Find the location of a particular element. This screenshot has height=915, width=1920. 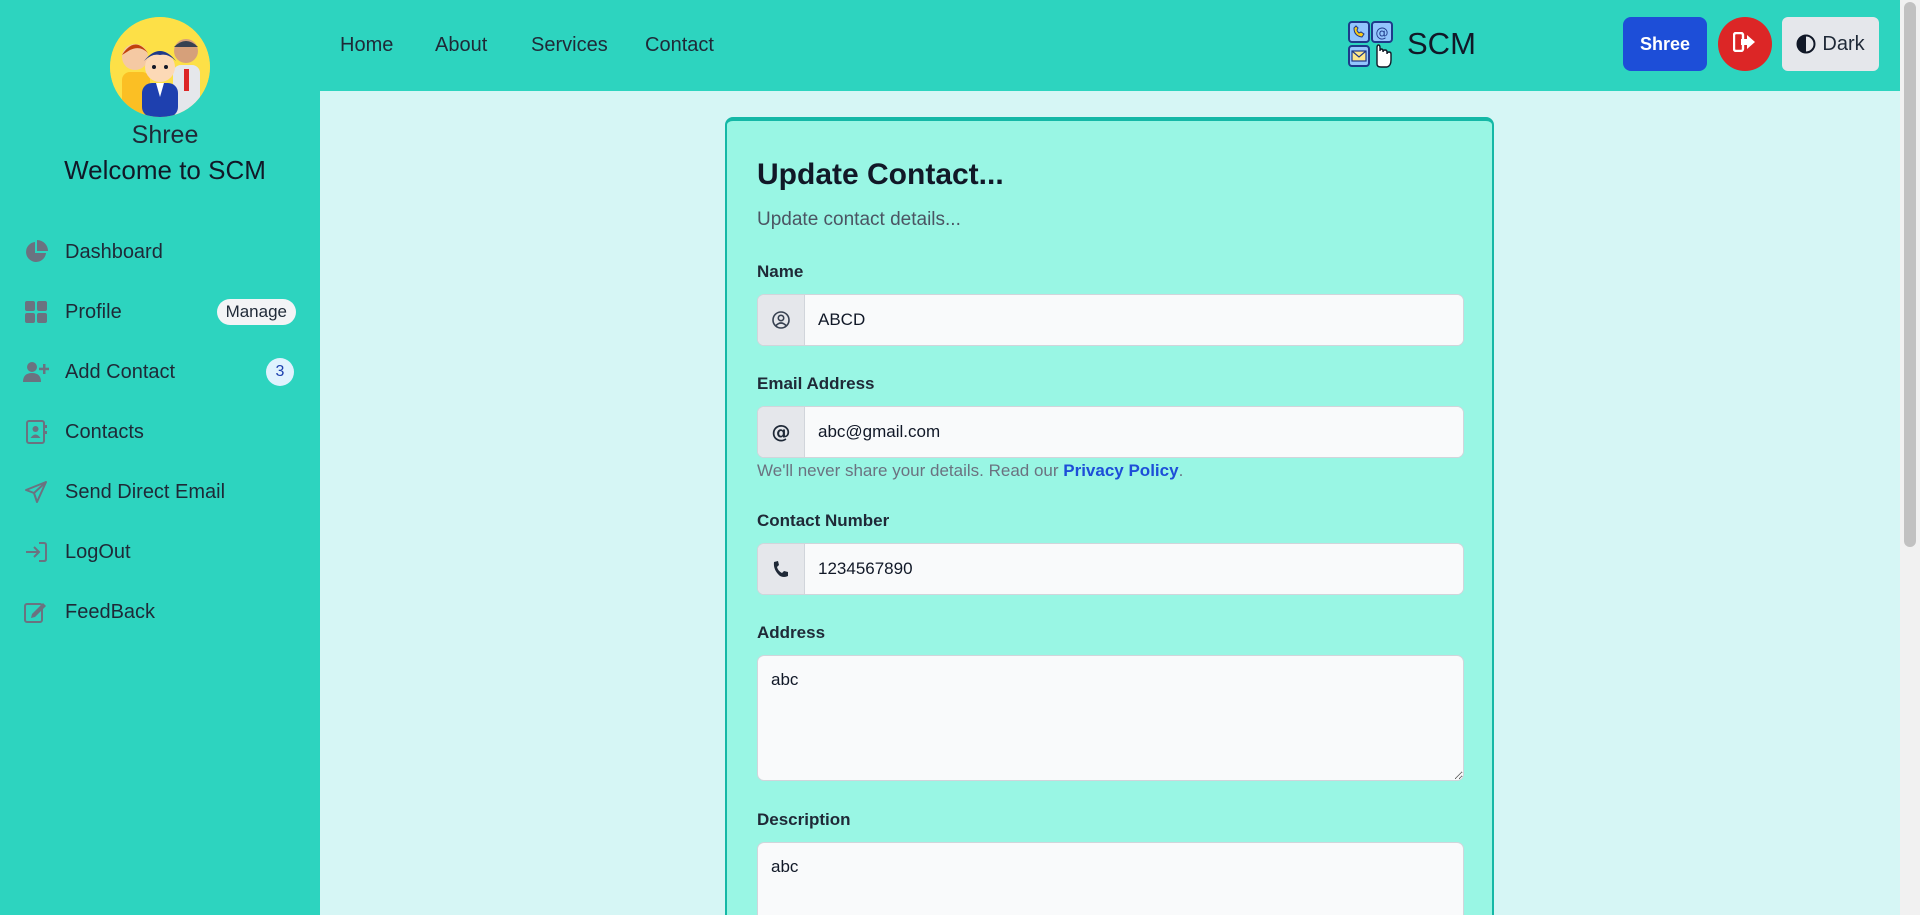

name-field-group is located at coordinates (1110, 320).